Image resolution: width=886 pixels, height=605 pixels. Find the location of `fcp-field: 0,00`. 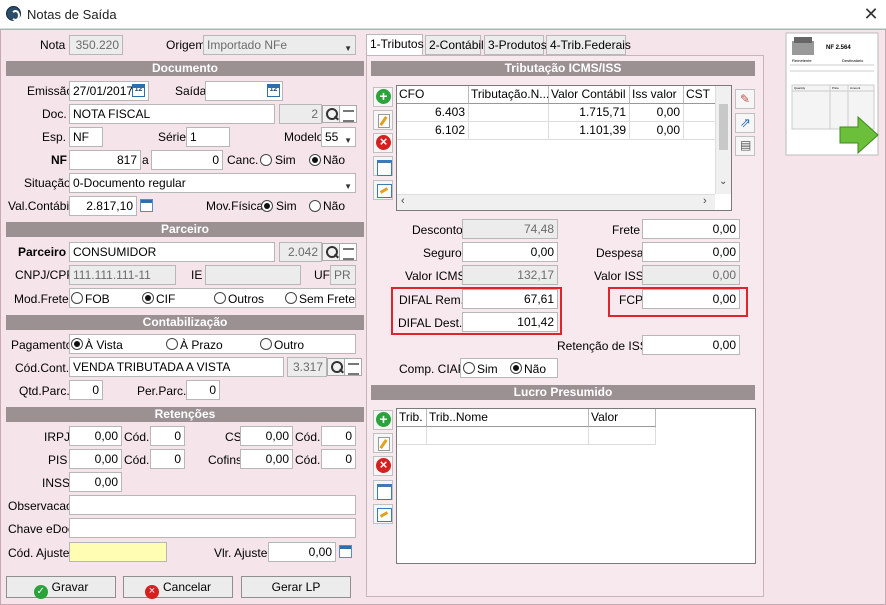

fcp-field: 0,00 is located at coordinates (691, 299).